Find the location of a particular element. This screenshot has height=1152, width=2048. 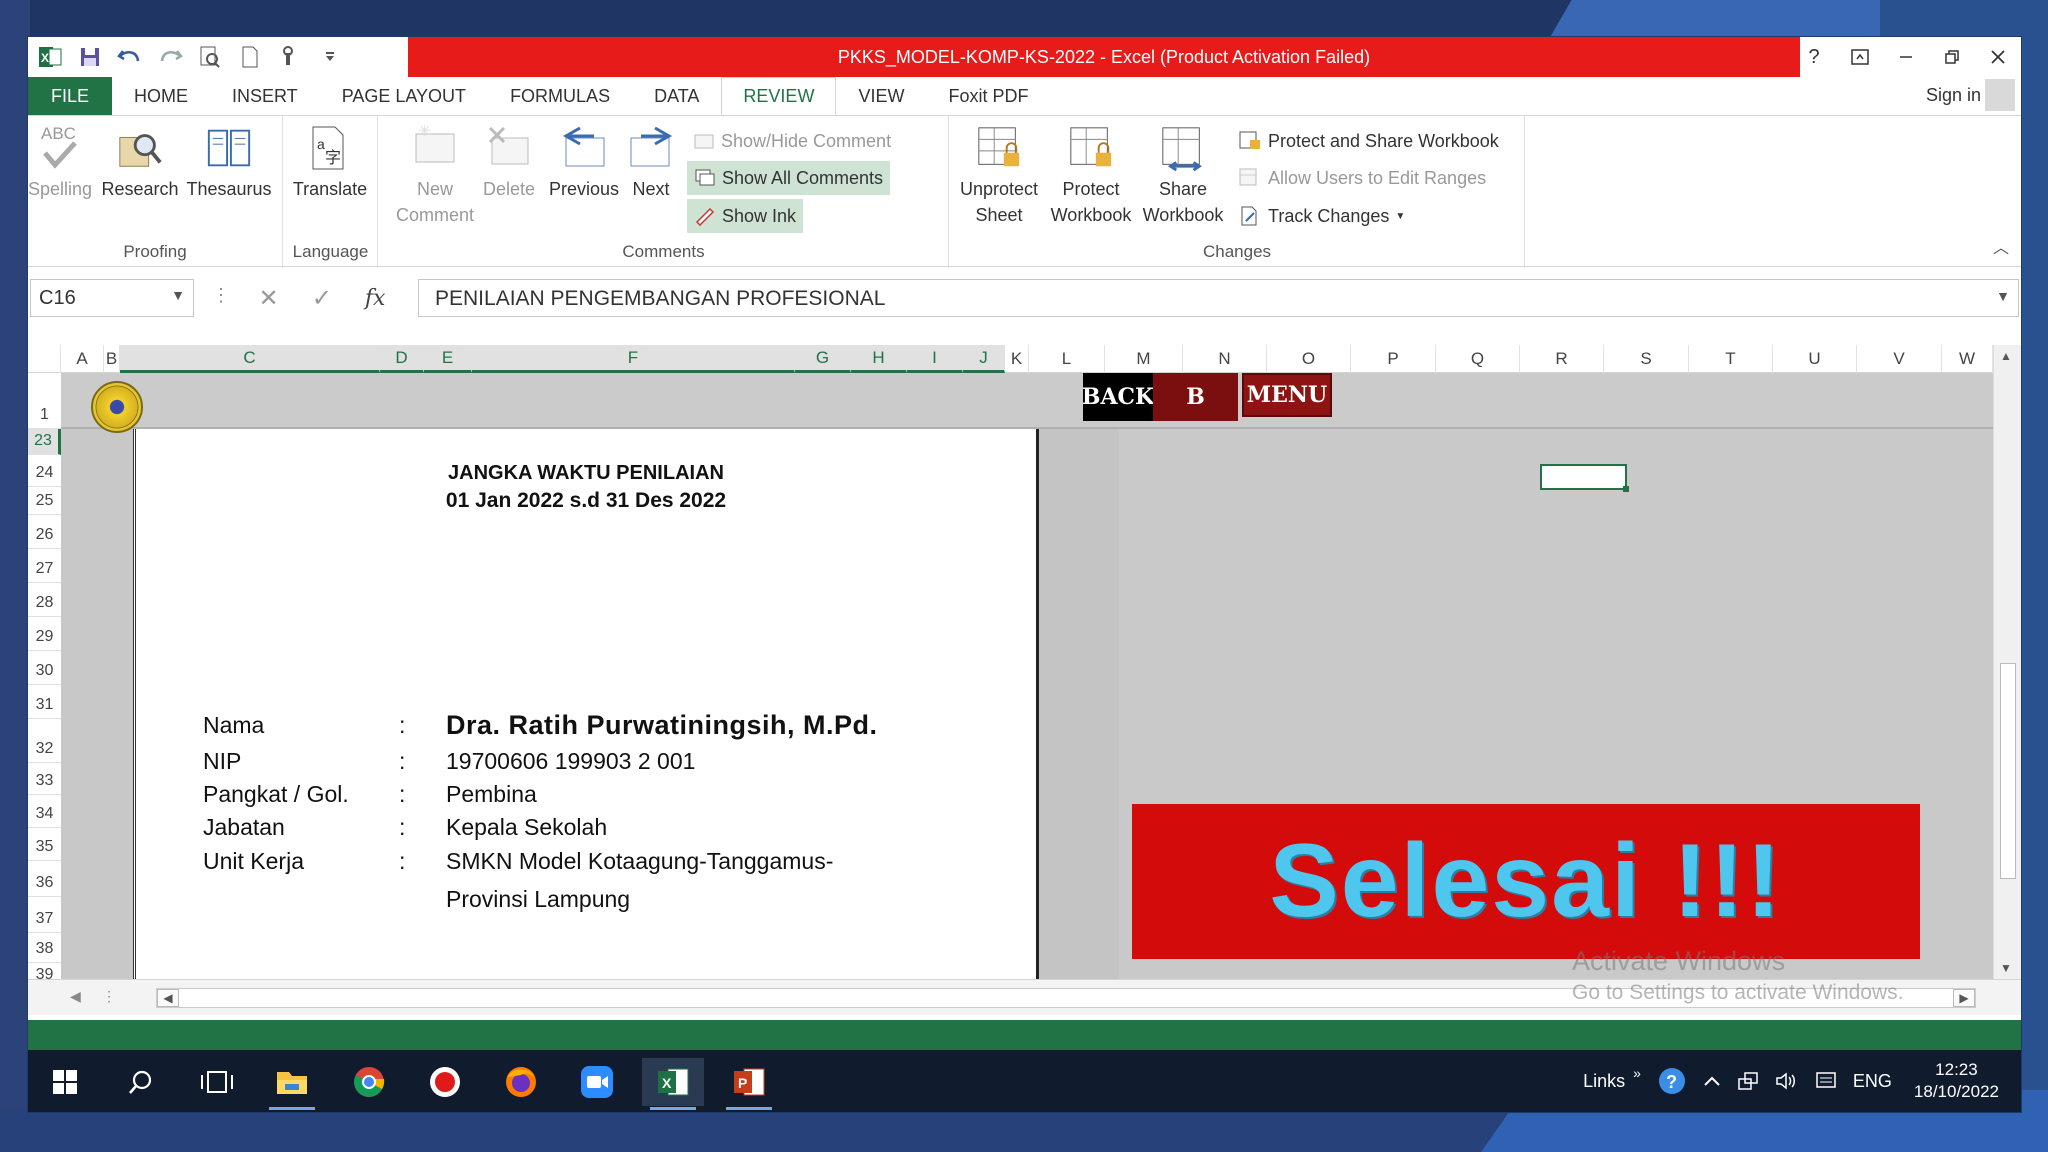

links-toolbar: Links » is located at coordinates (1612, 1078).